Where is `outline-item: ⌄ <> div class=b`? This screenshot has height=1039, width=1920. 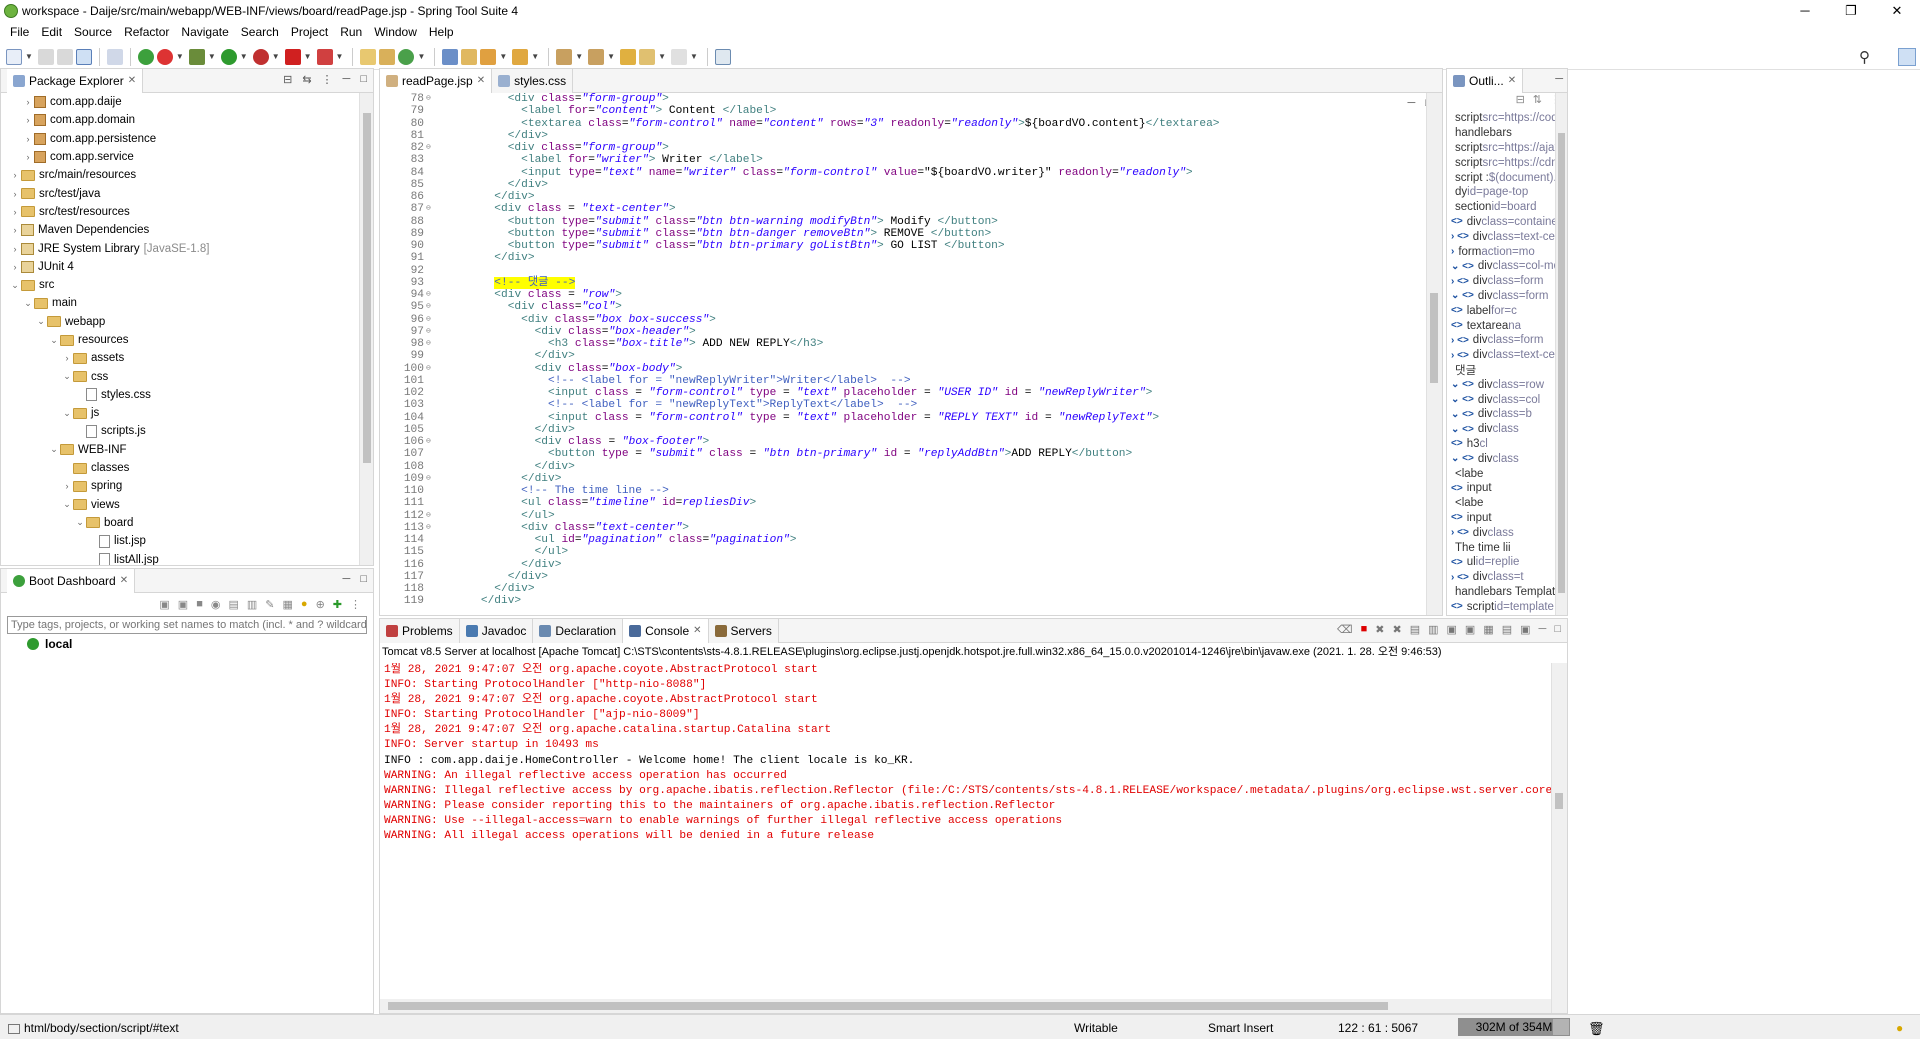 outline-item: ⌄ <> div class=b is located at coordinates (1503, 414).